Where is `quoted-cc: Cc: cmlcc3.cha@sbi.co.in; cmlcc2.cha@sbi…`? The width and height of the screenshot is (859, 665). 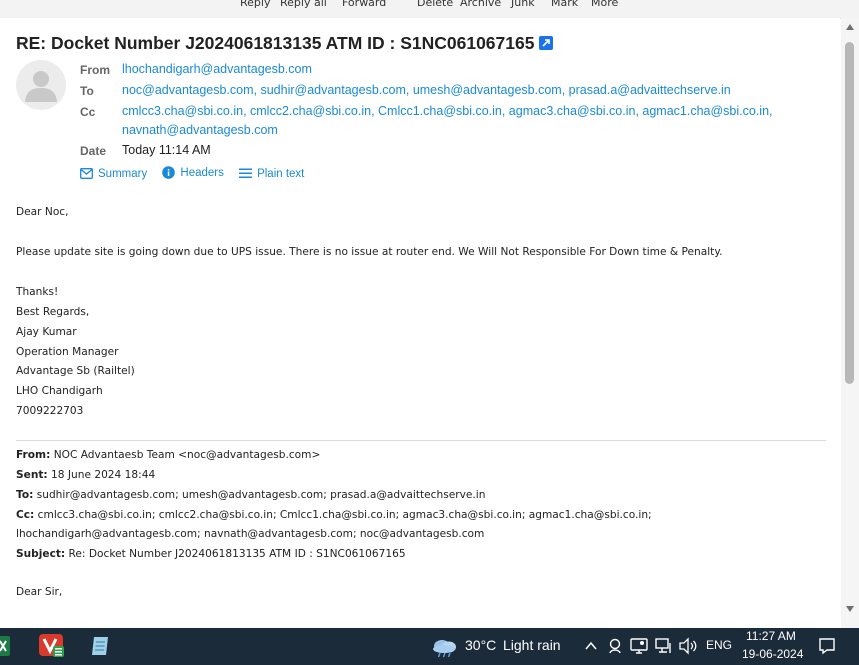 quoted-cc: Cc: cmlcc3.cha@sbi.co.in; cmlcc2.cha@sbi… is located at coordinates (334, 515).